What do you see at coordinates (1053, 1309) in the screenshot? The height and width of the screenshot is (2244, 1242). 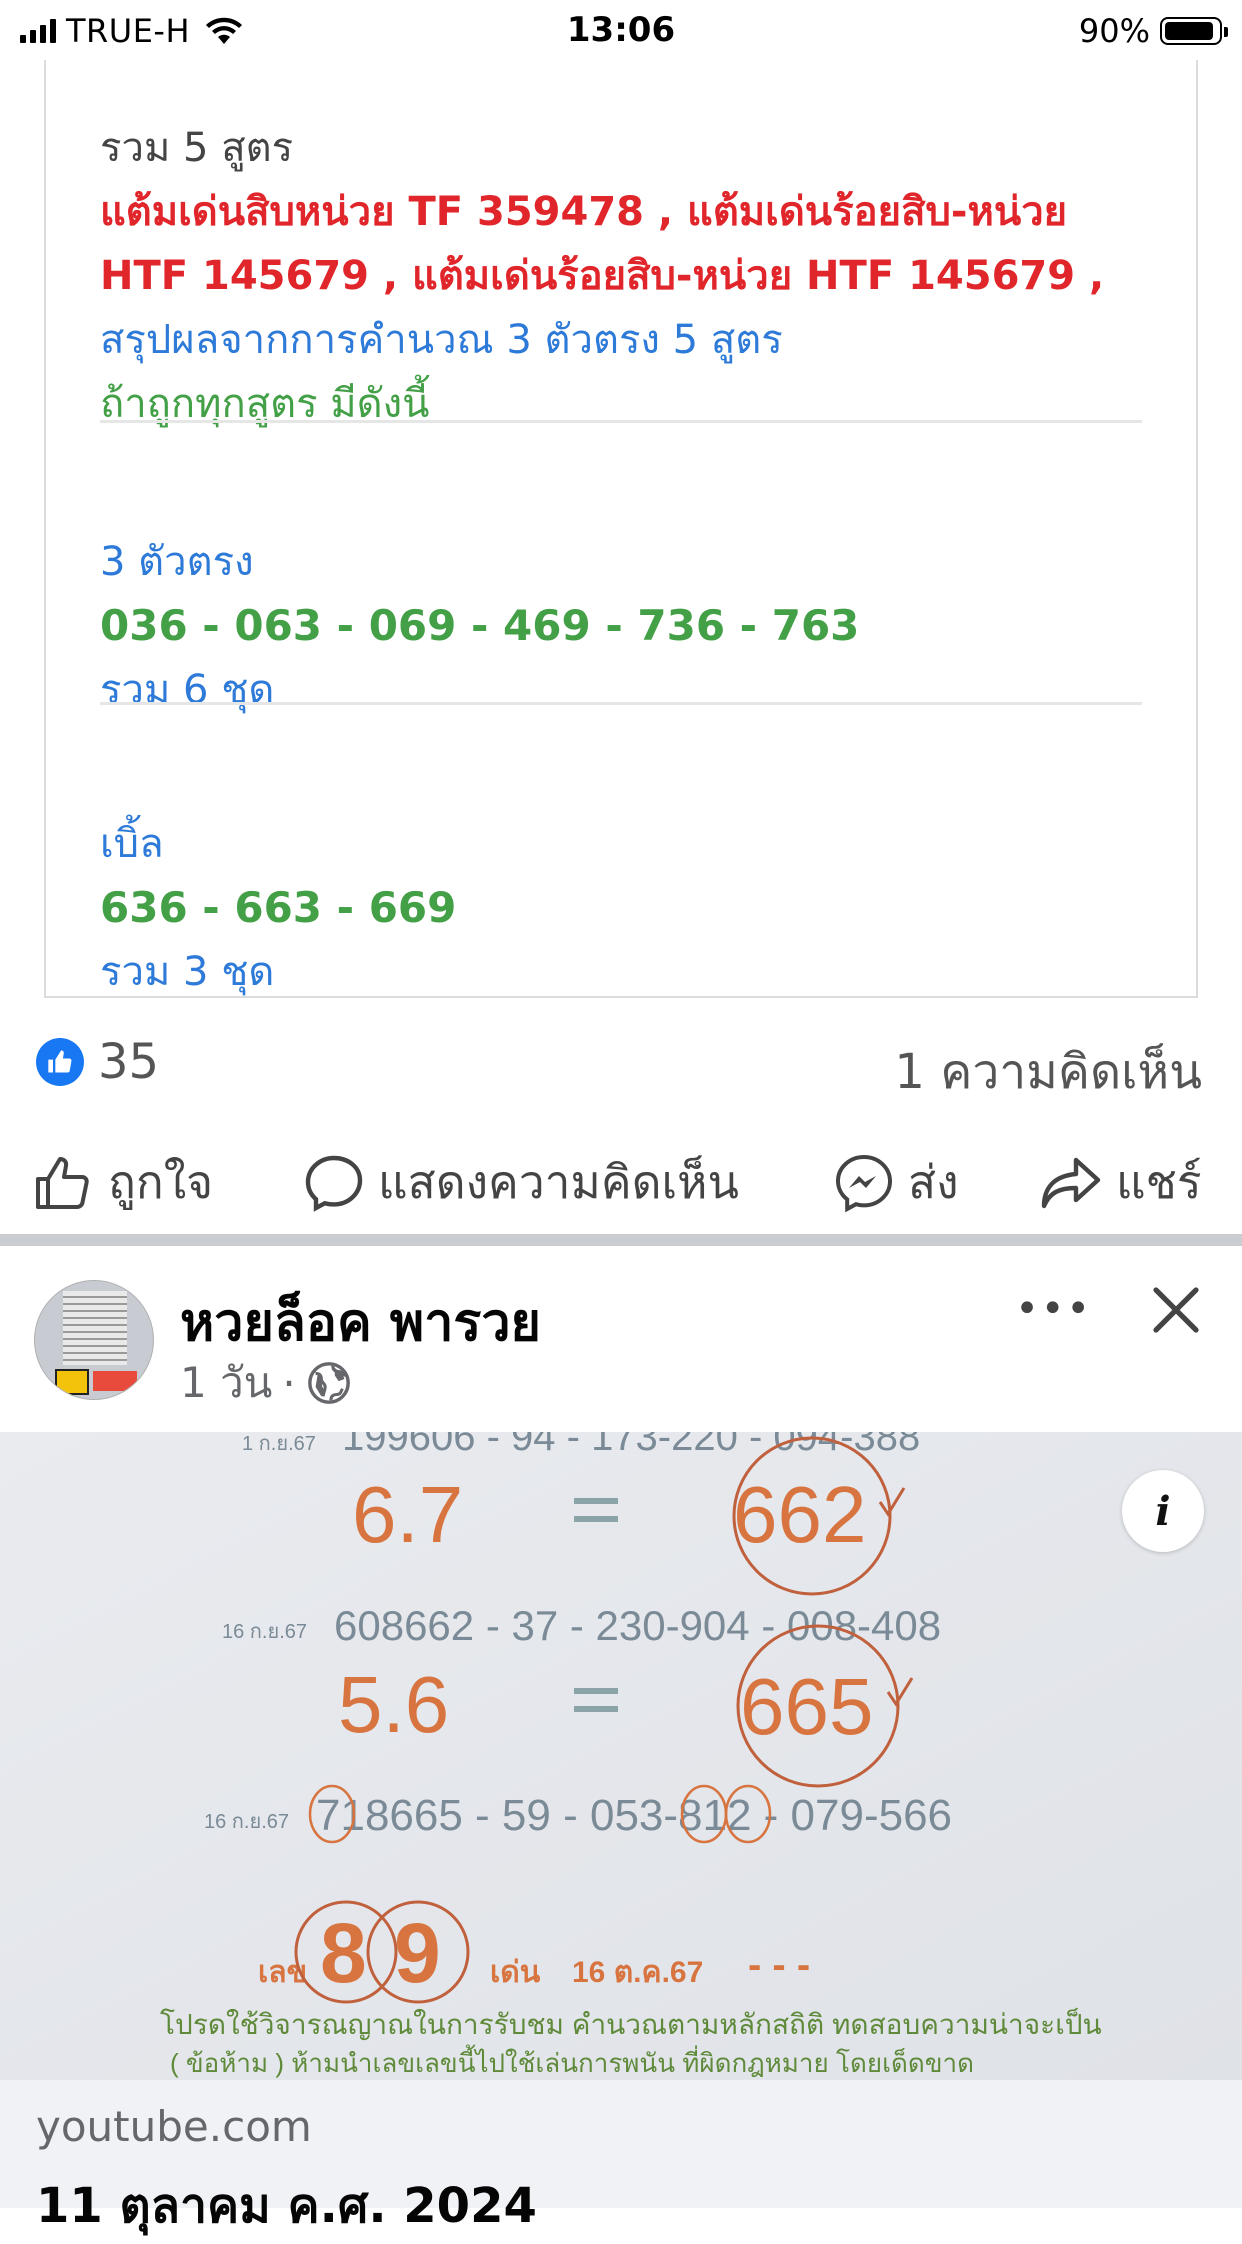 I see `more-options-button: •••` at bounding box center [1053, 1309].